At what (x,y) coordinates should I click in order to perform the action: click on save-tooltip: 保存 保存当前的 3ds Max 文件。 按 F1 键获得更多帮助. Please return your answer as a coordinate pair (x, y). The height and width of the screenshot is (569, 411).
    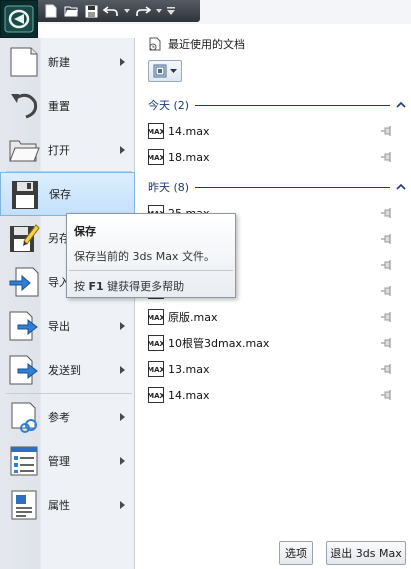
    Looking at the image, I should click on (151, 255).